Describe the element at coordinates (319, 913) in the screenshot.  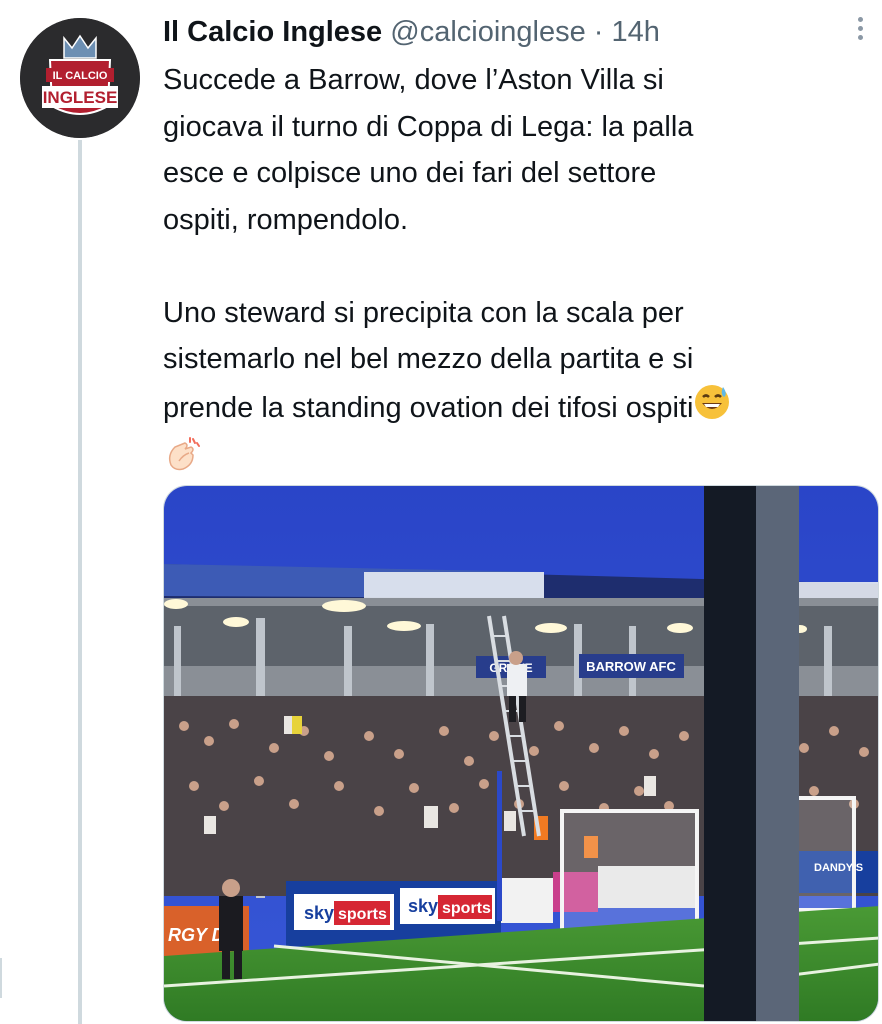
I see `board-sky-1: sky` at that location.